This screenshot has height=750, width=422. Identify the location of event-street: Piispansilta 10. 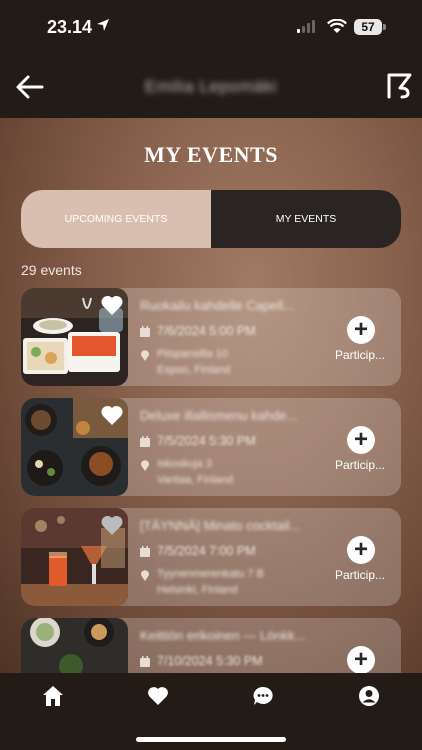
(192, 354).